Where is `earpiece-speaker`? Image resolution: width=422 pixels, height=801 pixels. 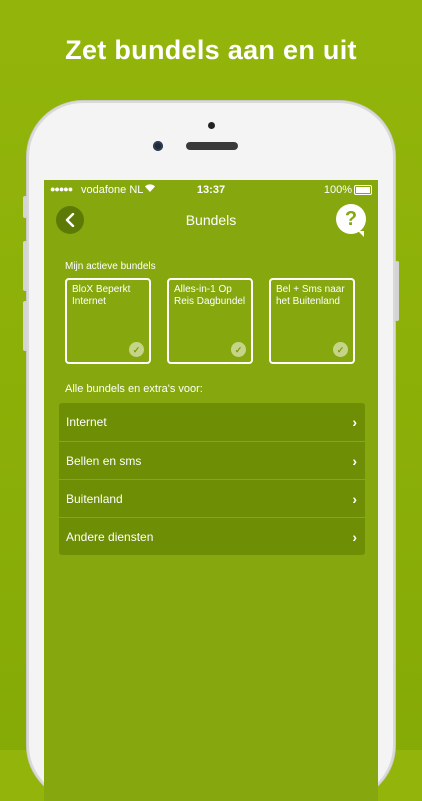
earpiece-speaker is located at coordinates (212, 146).